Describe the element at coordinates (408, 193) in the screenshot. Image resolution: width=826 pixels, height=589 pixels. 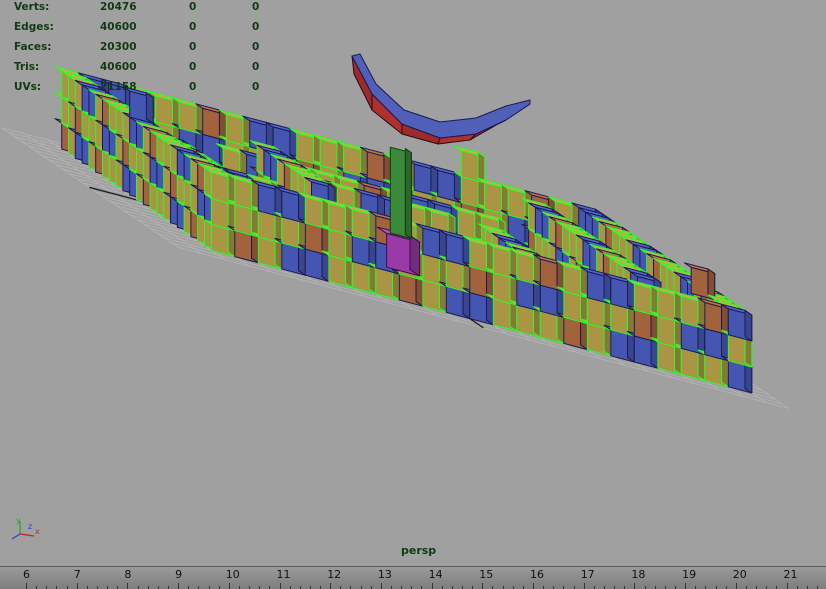
I see `pillar-side-face` at that location.